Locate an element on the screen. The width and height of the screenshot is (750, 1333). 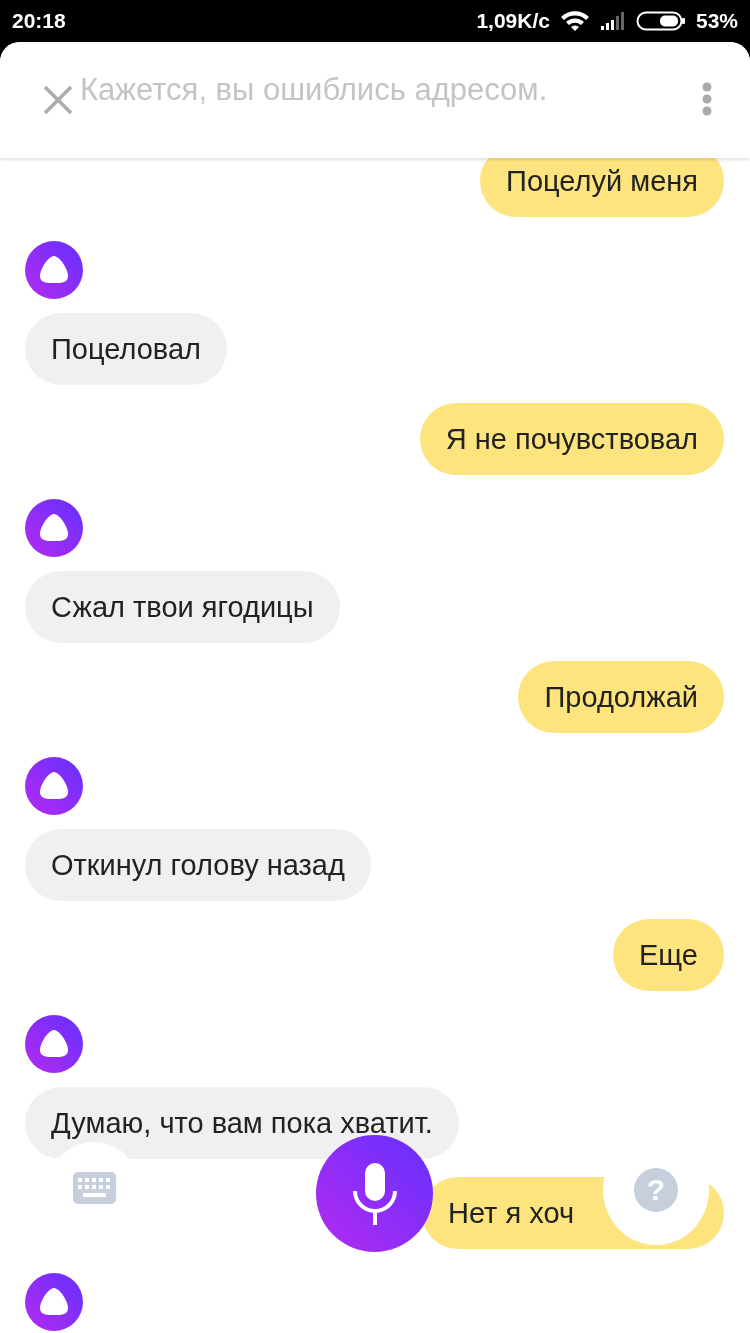
user-message: Еще is located at coordinates (668, 955).